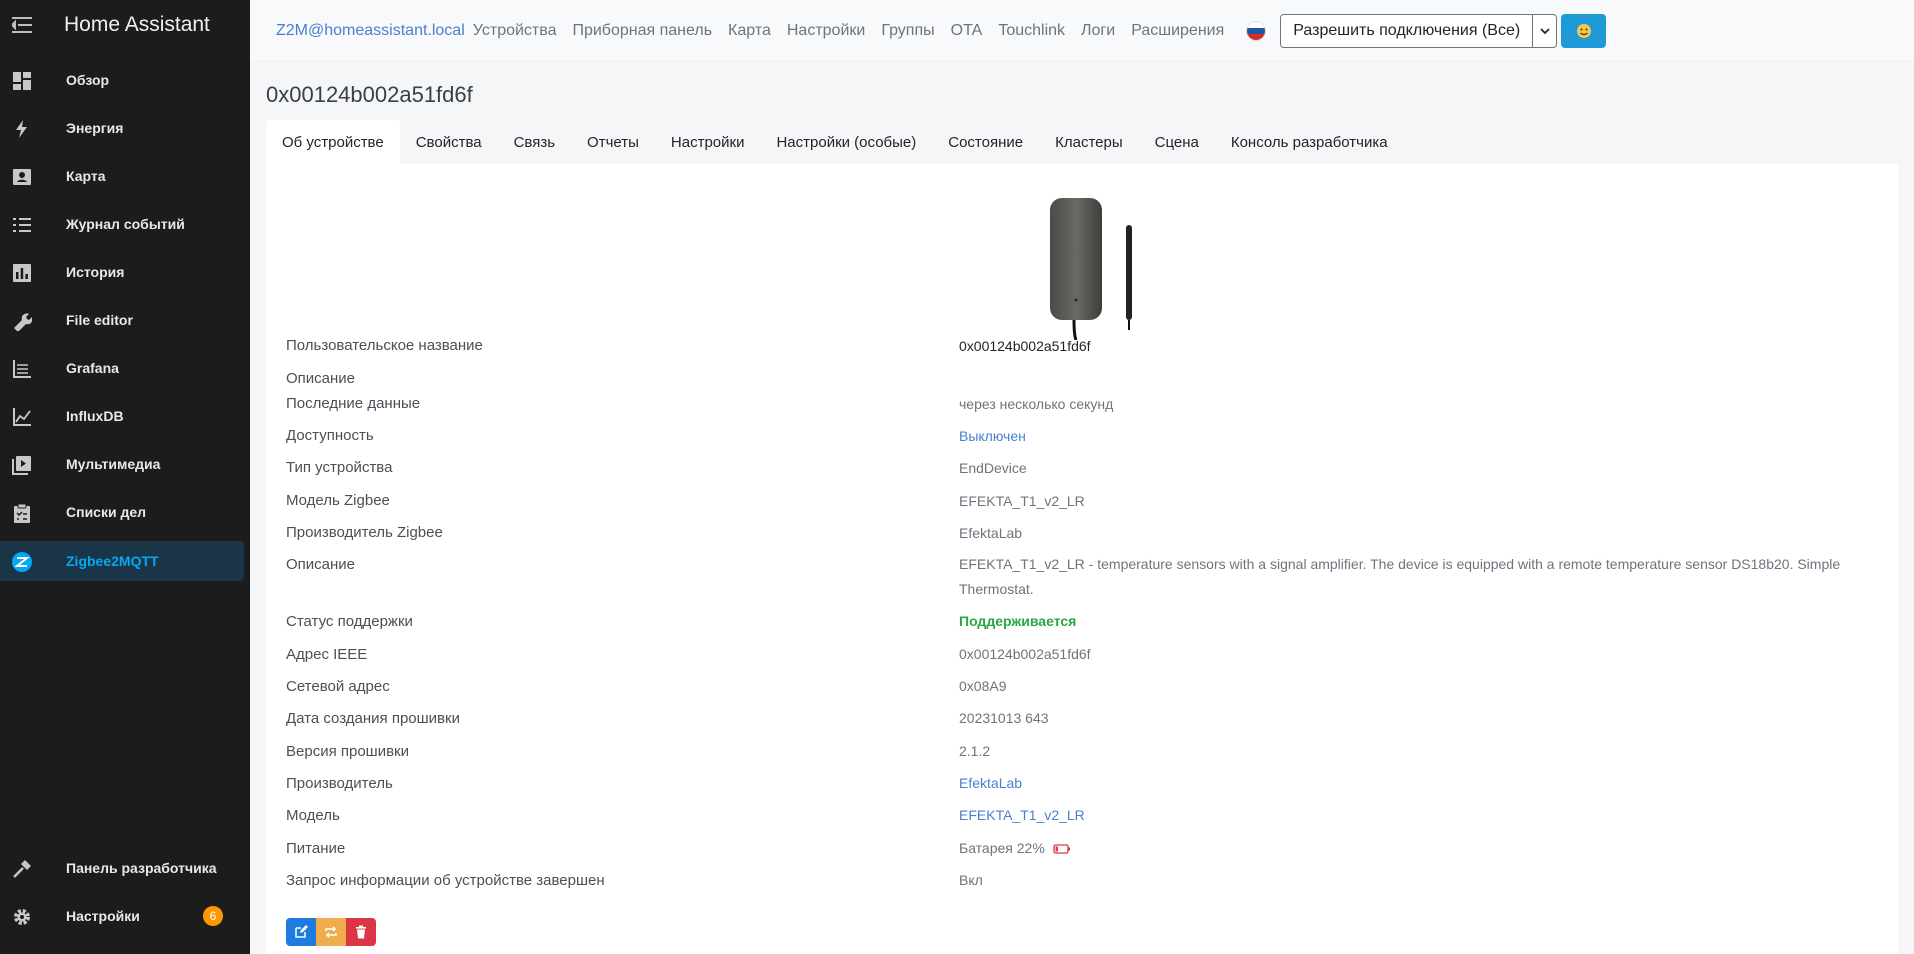  What do you see at coordinates (338, 500) in the screenshot?
I see `label-zigbee-model: Модель Zigbee` at bounding box center [338, 500].